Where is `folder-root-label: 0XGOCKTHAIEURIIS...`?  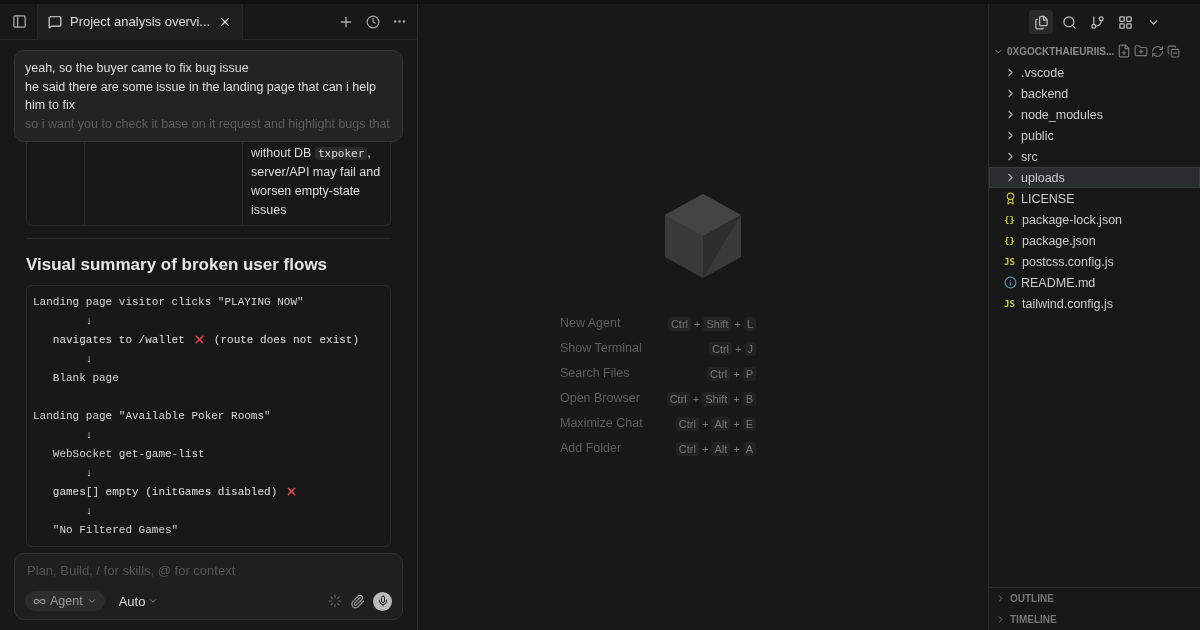
folder-root-label: 0XGOCKTHAIEURIIS... is located at coordinates (1061, 51).